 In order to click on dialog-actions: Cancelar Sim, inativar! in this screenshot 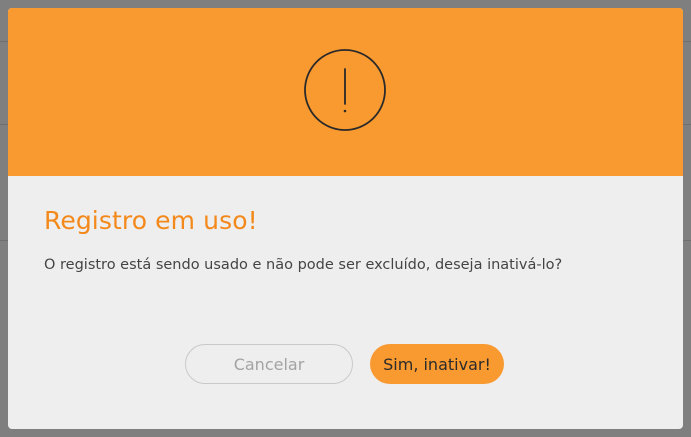, I will do `click(344, 364)`.